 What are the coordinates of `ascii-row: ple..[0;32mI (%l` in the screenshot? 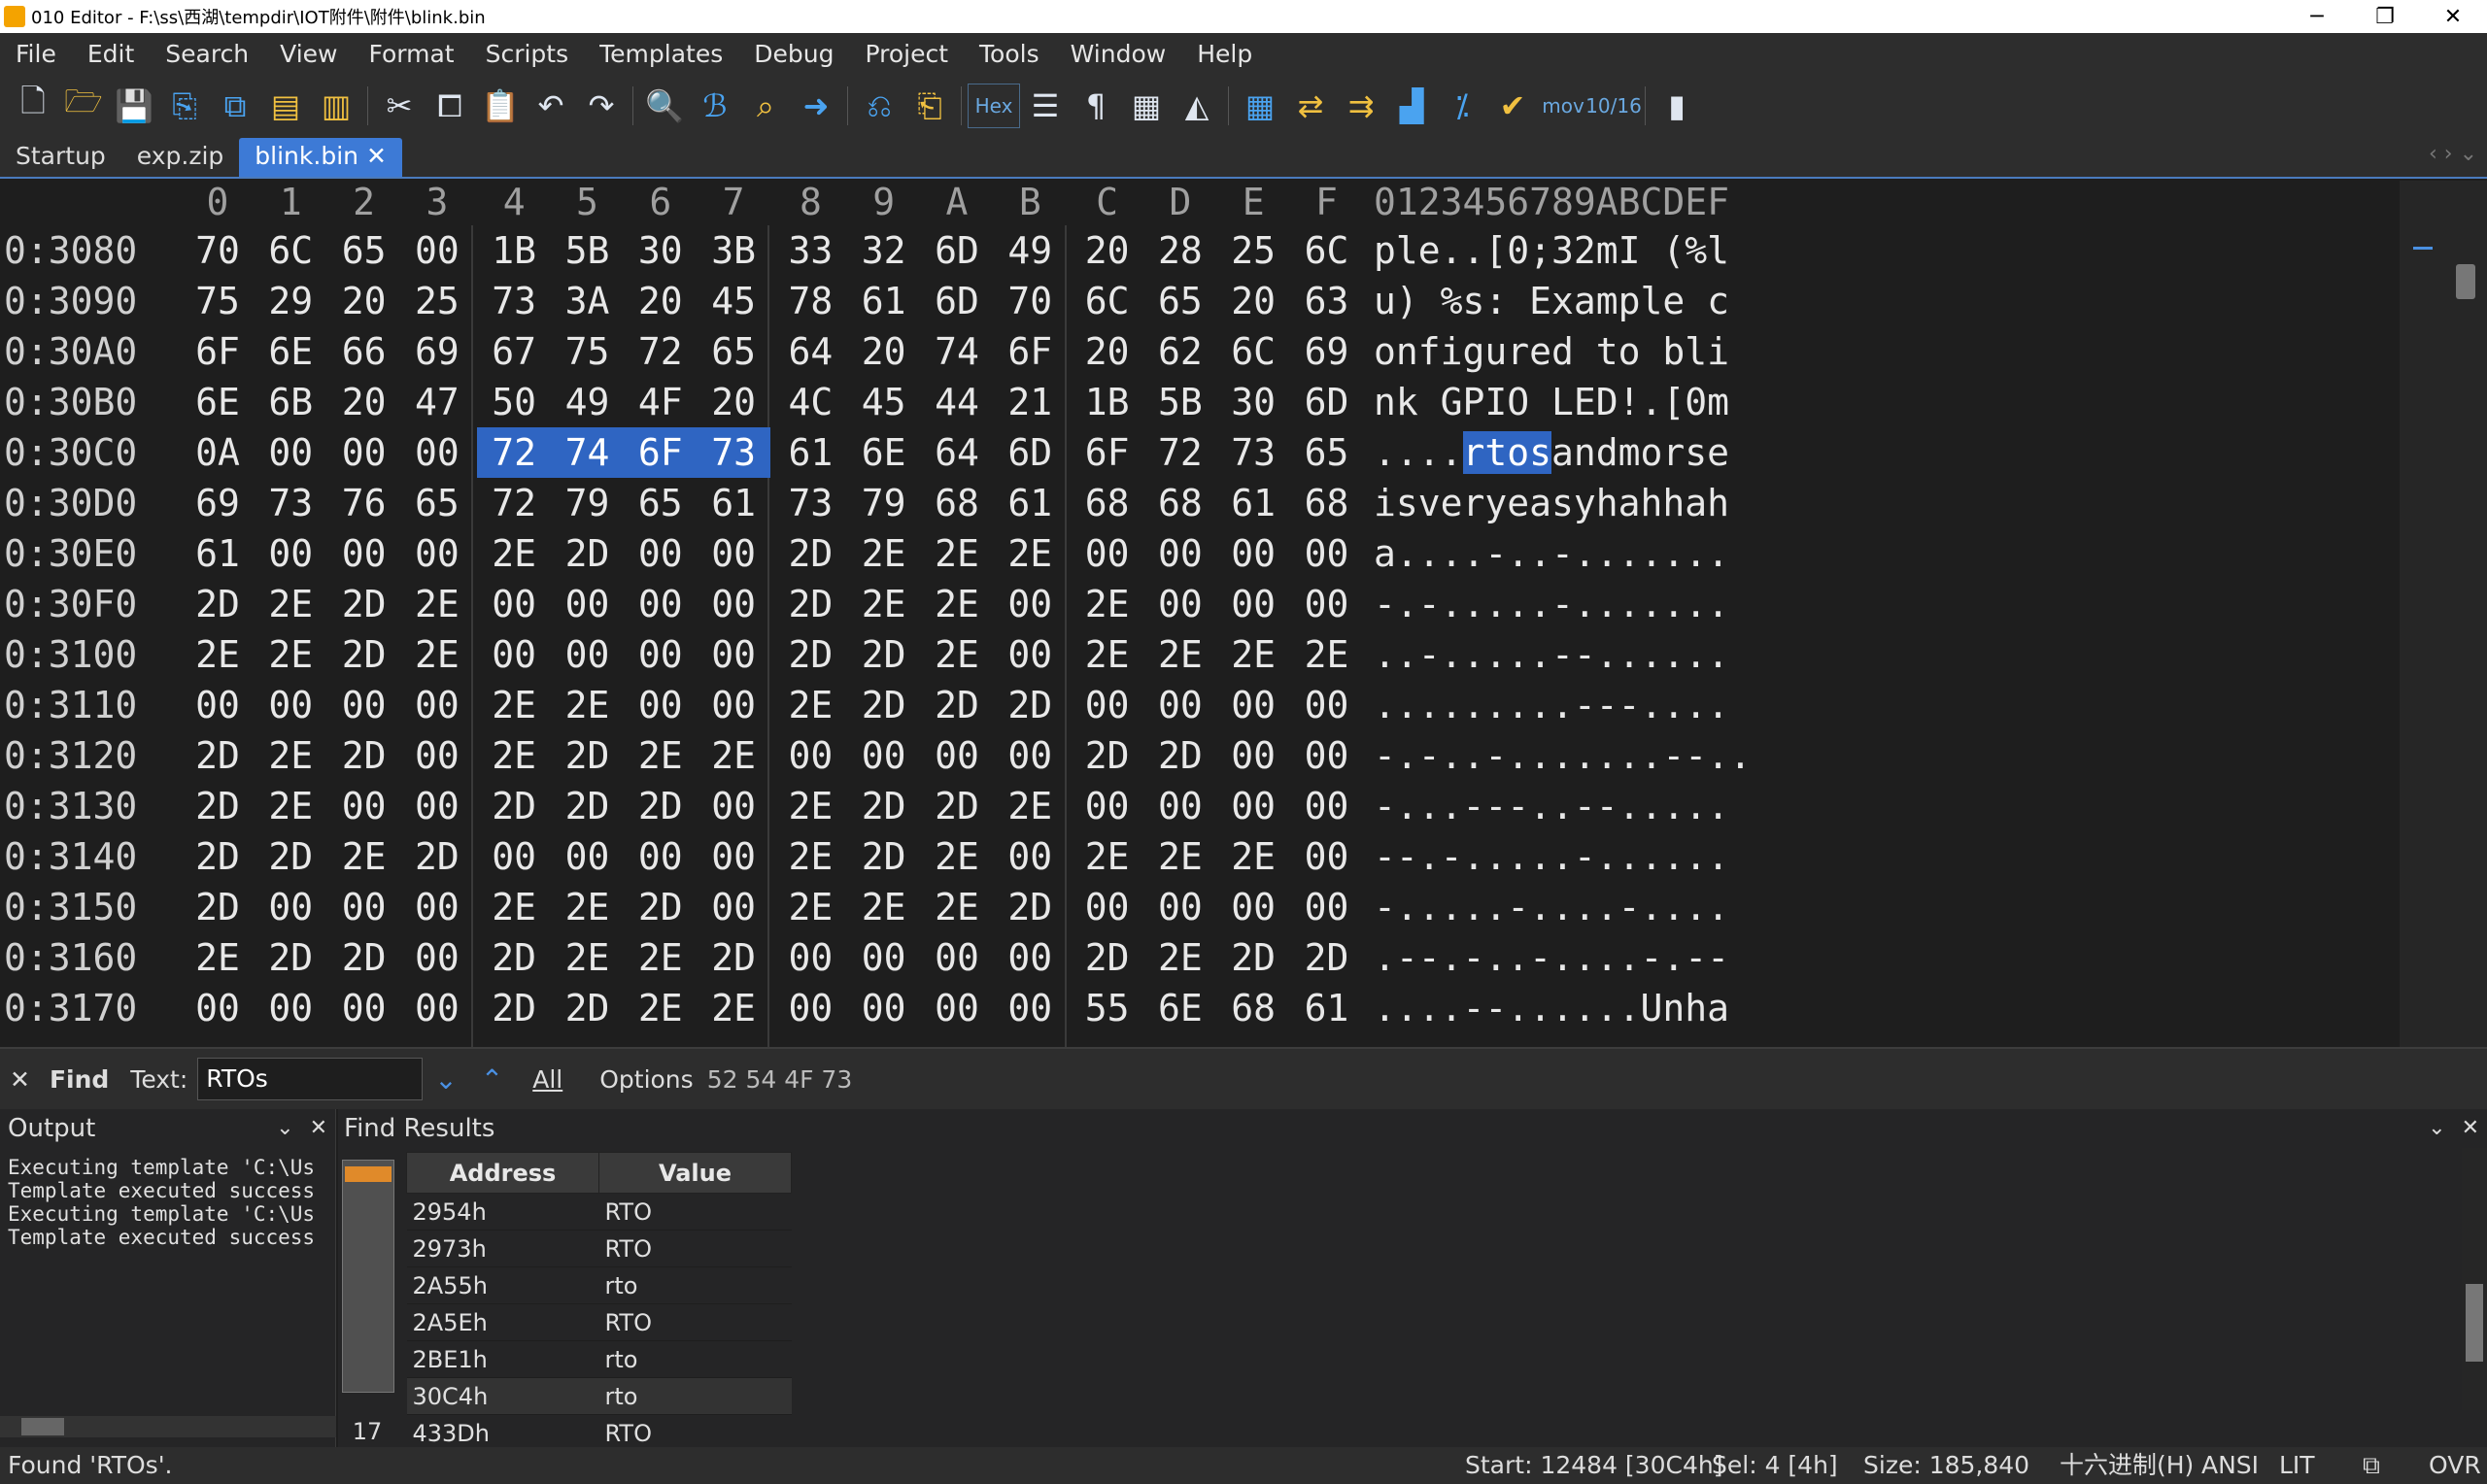 It's located at (1551, 250).